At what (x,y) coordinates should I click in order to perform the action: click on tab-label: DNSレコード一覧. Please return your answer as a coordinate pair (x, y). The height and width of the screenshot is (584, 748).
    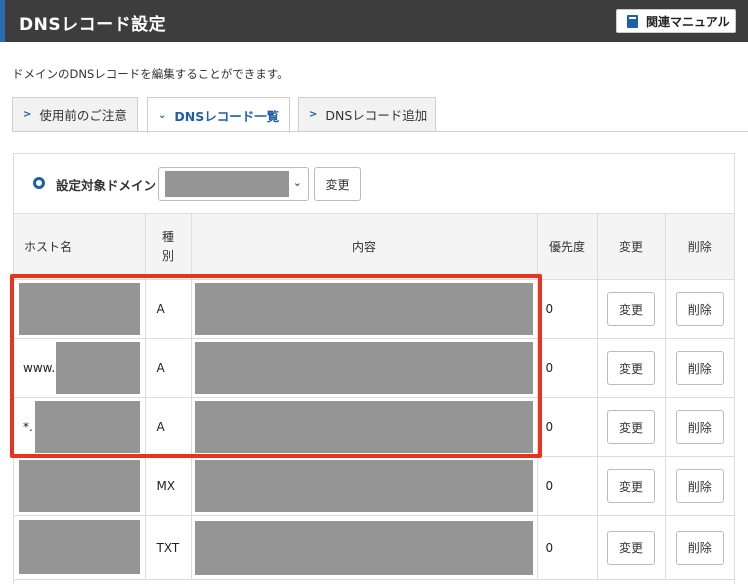
    Looking at the image, I should click on (227, 116).